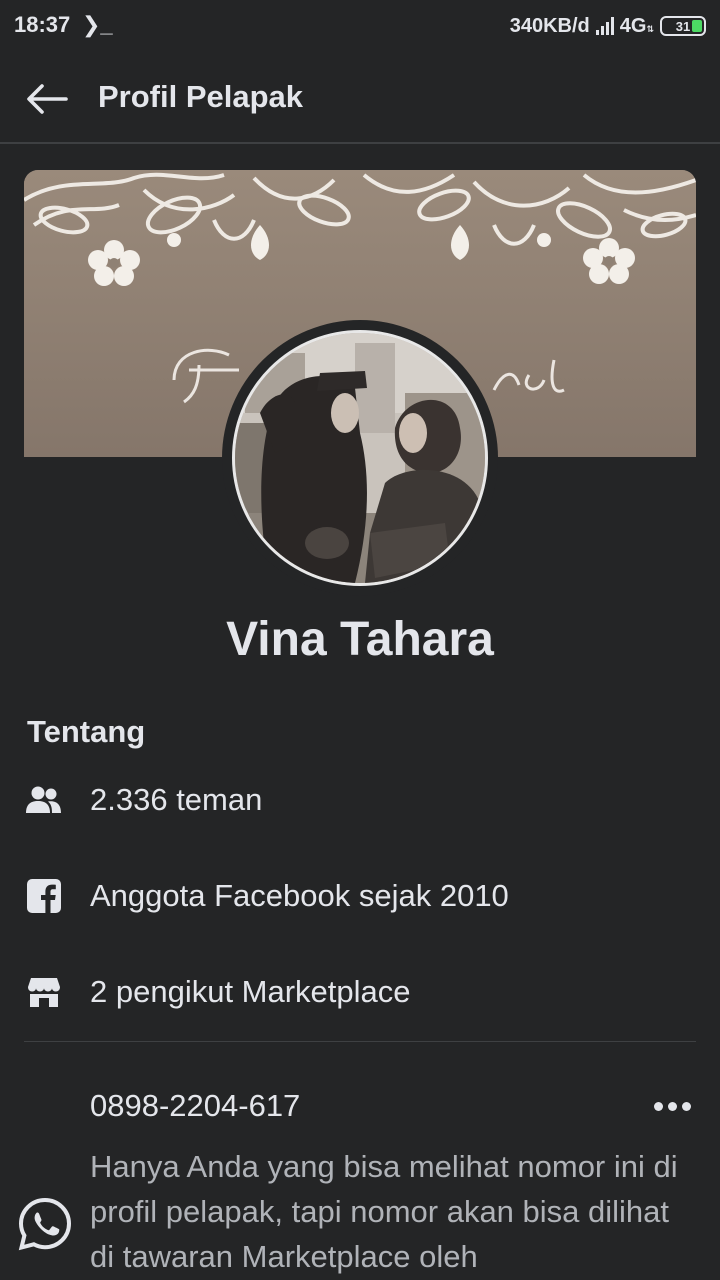 The image size is (720, 1280). Describe the element at coordinates (636, 25) in the screenshot. I see `network-type: 4G⇅` at that location.